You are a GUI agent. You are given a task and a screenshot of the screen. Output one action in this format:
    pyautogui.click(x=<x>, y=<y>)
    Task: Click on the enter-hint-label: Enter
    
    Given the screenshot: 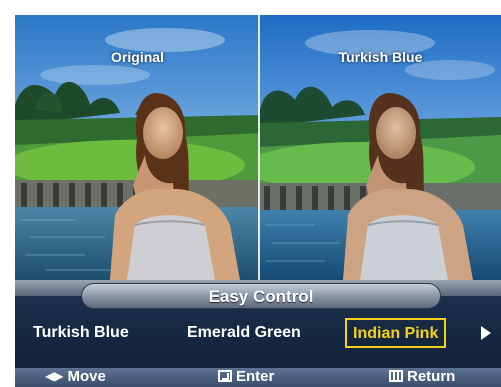 What is the action you would take?
    pyautogui.click(x=255, y=376)
    